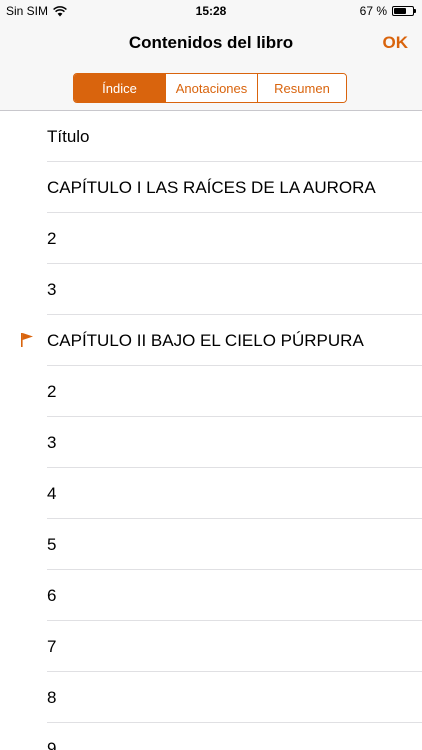 Image resolution: width=422 pixels, height=750 pixels. I want to click on bookmark-flag-icon, so click(27, 340).